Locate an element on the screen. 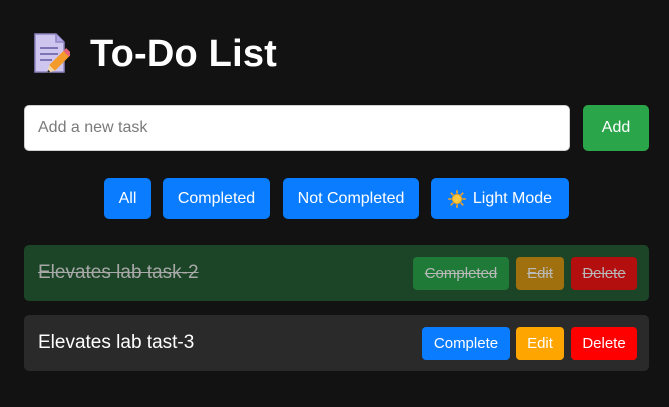 Image resolution: width=669 pixels, height=407 pixels. sun-icon is located at coordinates (456, 198).